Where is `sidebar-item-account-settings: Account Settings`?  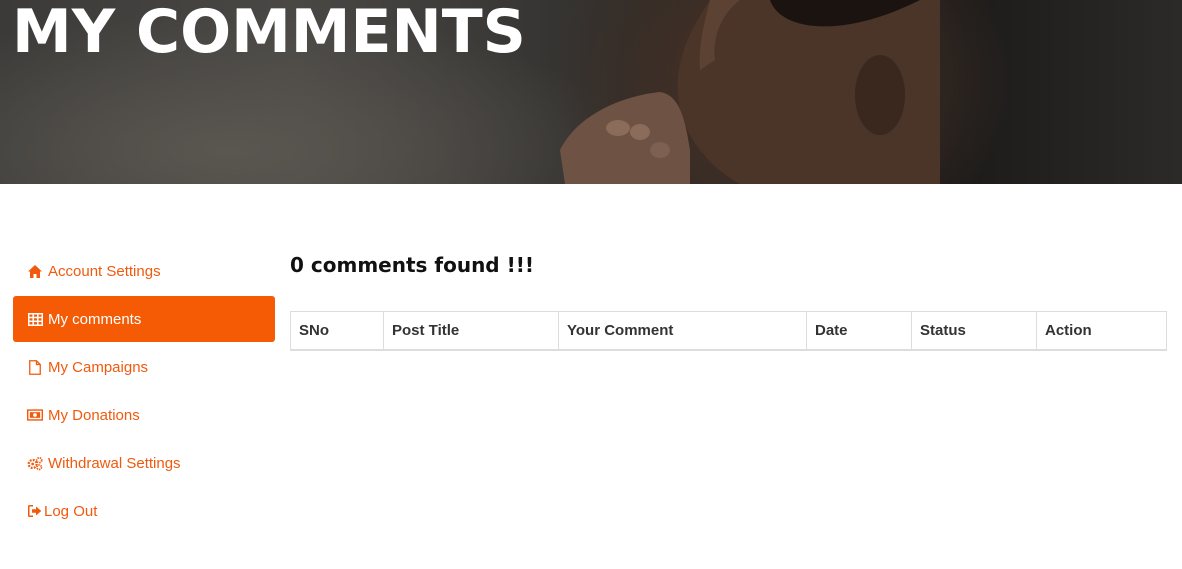
sidebar-item-account-settings: Account Settings is located at coordinates (144, 271).